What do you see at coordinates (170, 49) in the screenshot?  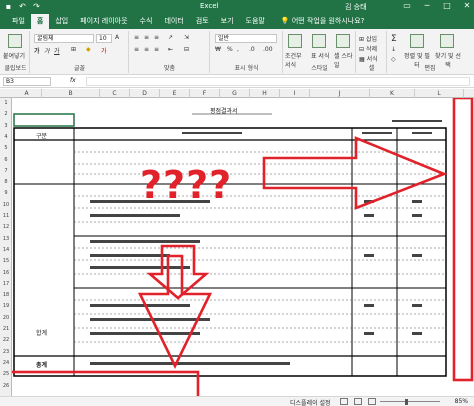 I see `indent-icon: ⇤` at bounding box center [170, 49].